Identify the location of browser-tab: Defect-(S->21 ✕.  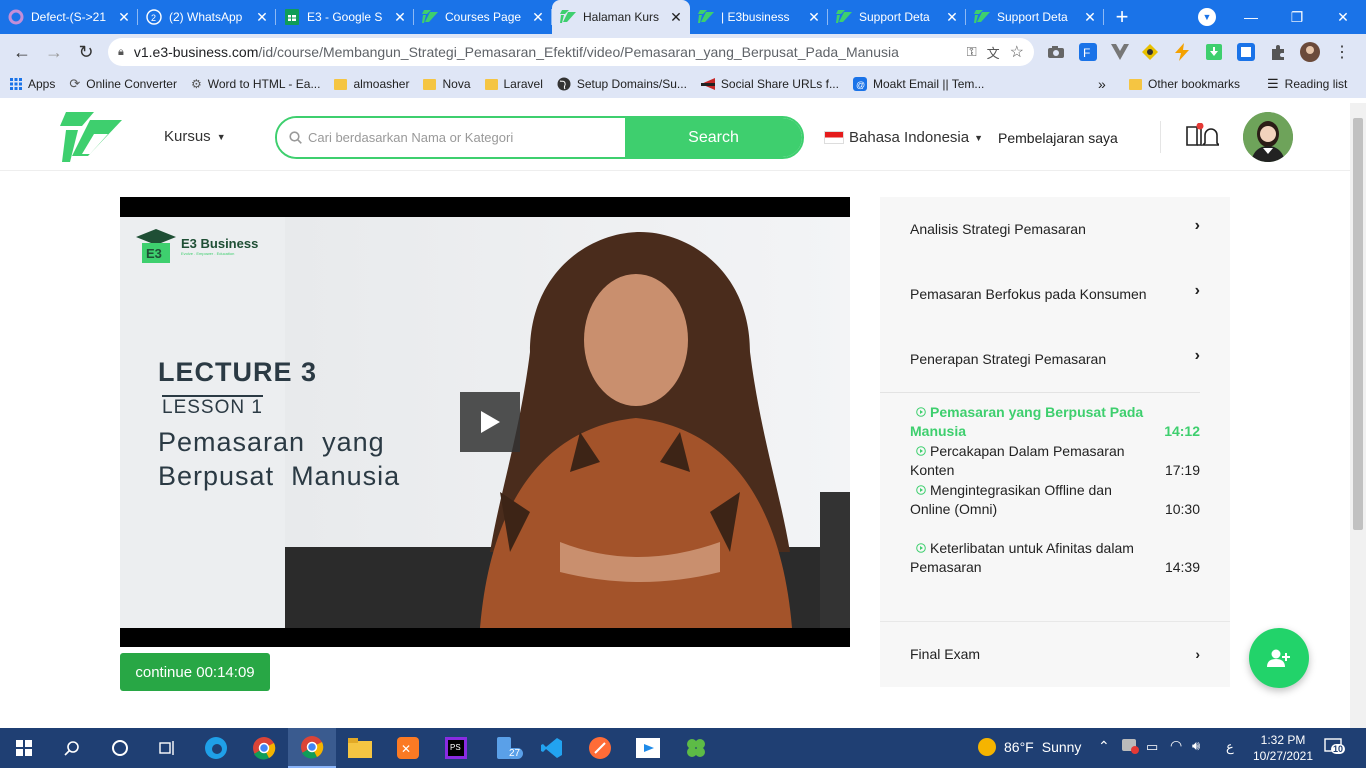
(69, 17).